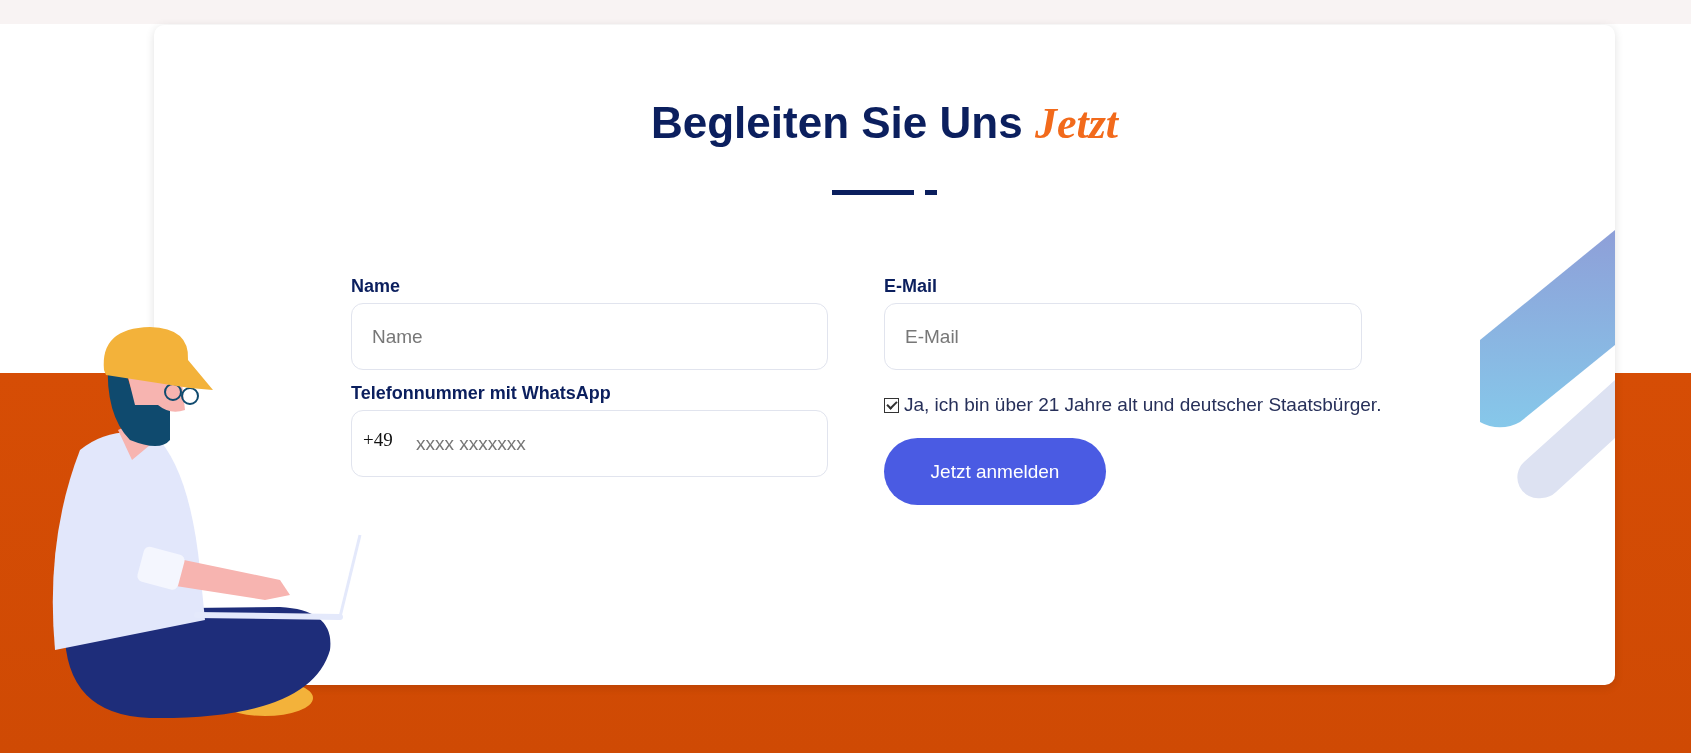 Image resolution: width=1691 pixels, height=753 pixels. What do you see at coordinates (589, 336) in the screenshot?
I see `input-field: Name` at bounding box center [589, 336].